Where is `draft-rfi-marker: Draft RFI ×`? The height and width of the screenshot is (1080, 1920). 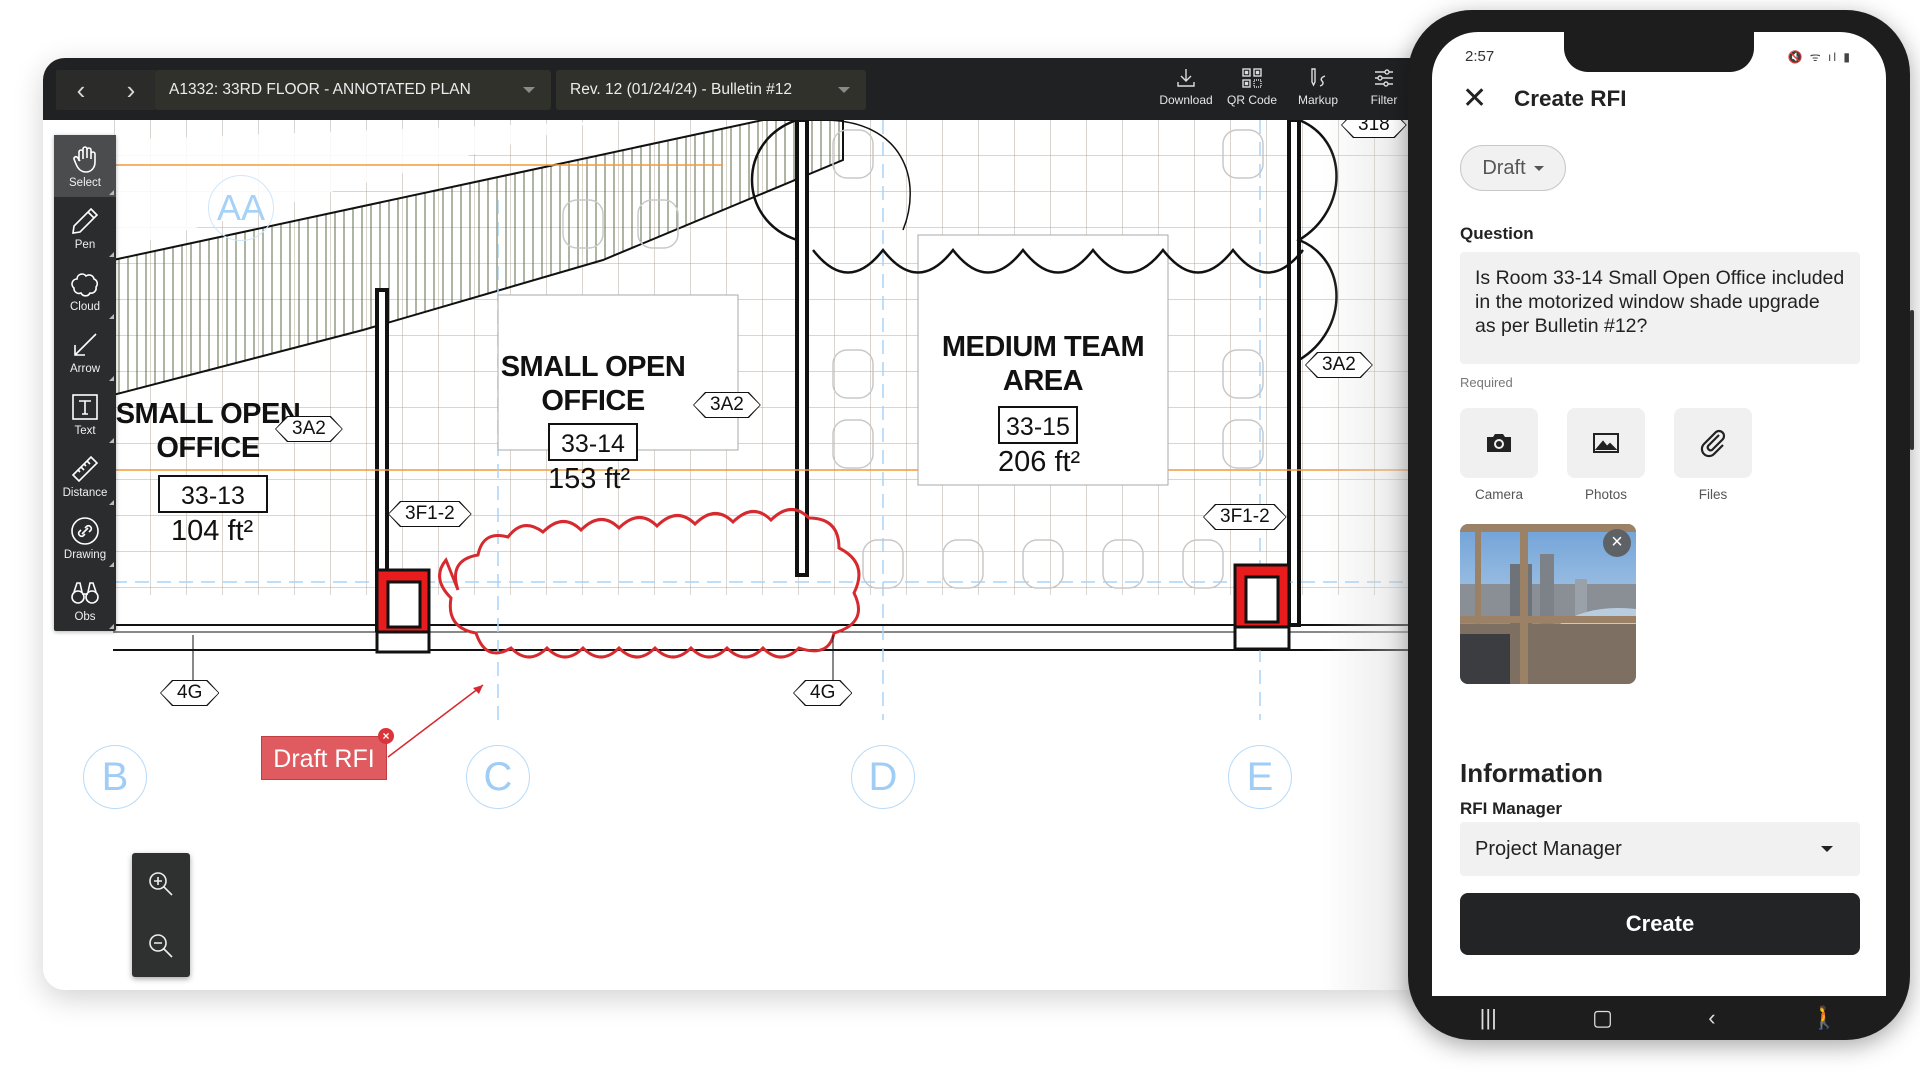 draft-rfi-marker: Draft RFI × is located at coordinates (327, 754).